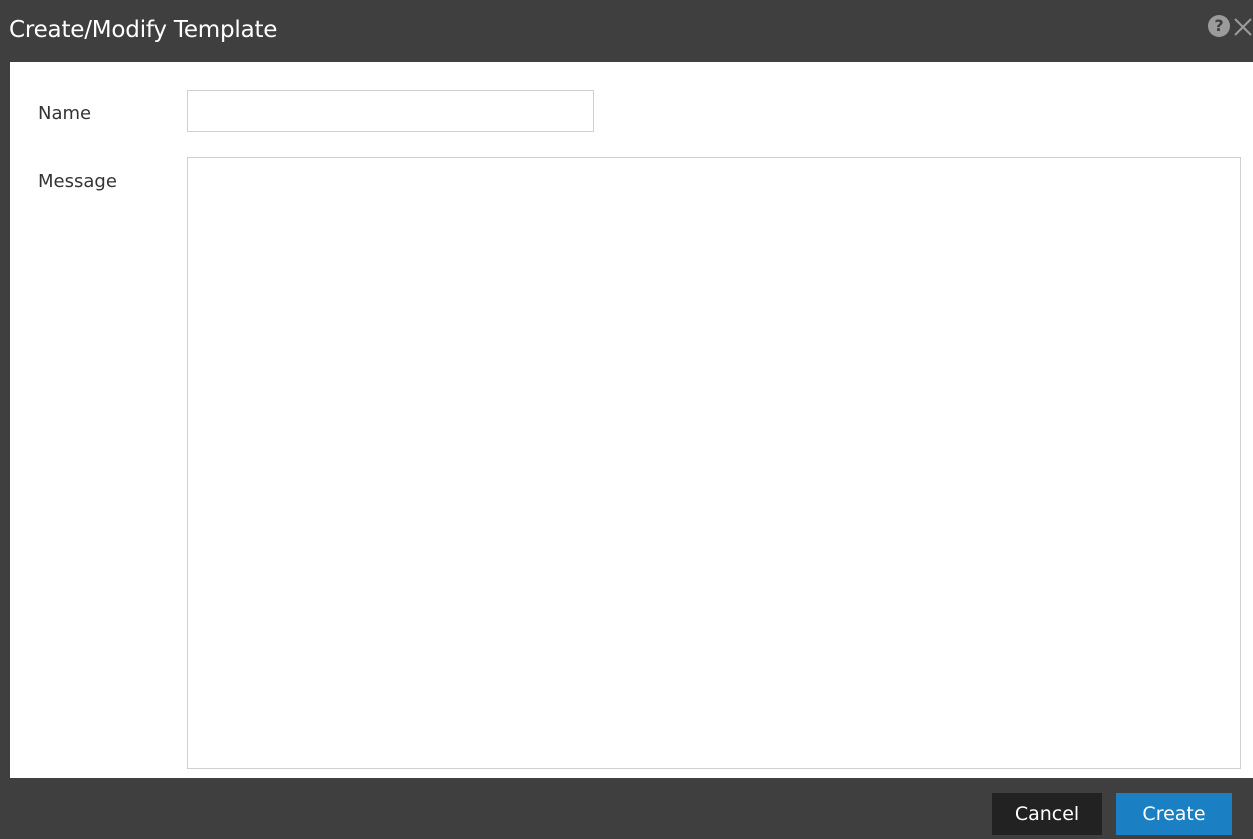 The width and height of the screenshot is (1253, 839). What do you see at coordinates (390, 111) in the screenshot?
I see `name-input` at bounding box center [390, 111].